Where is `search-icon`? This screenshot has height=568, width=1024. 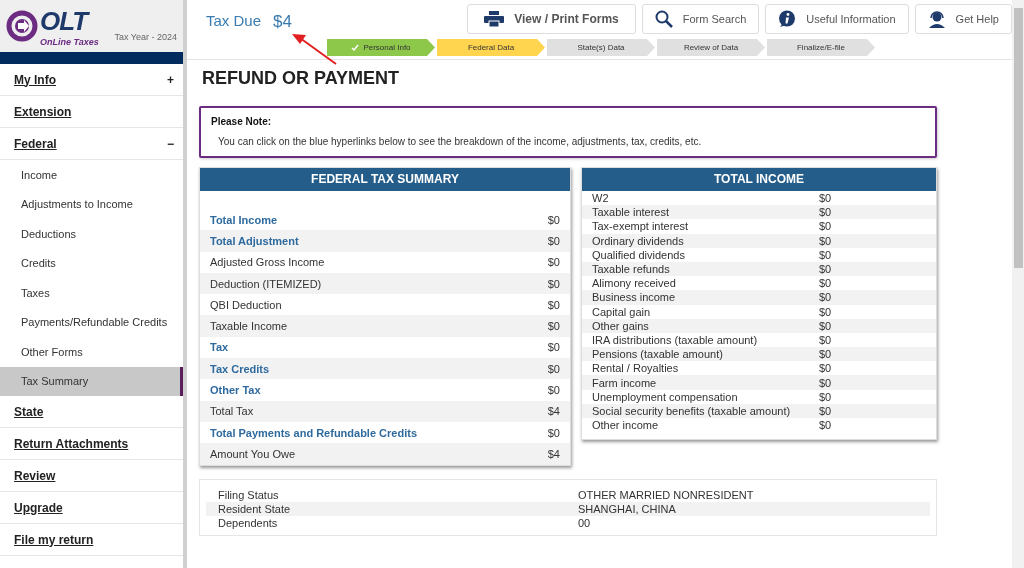
search-icon is located at coordinates (663, 19).